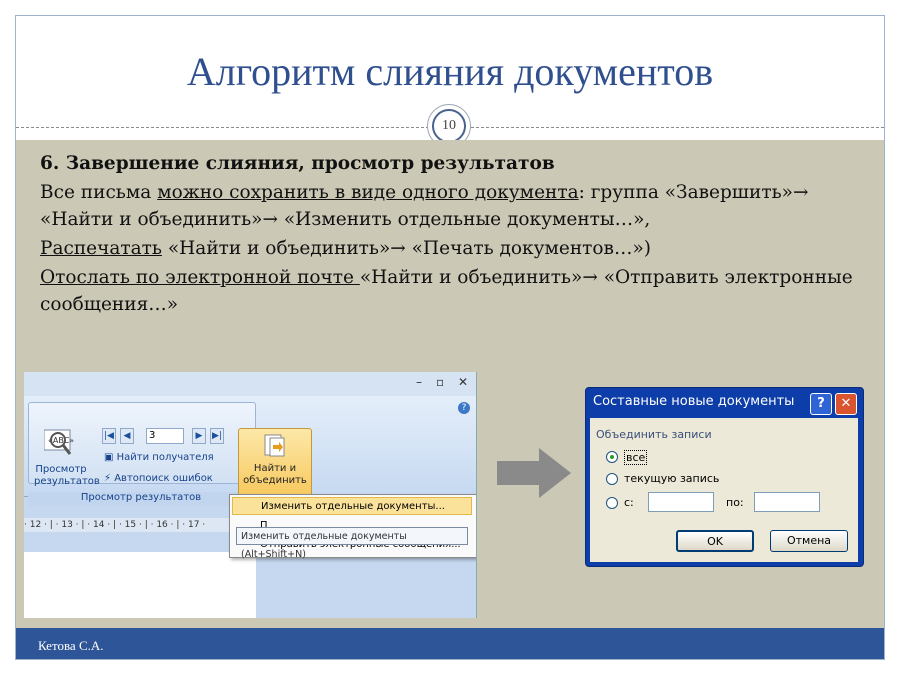 The image size is (900, 675). Describe the element at coordinates (109, 478) in the screenshot. I see `check-icon: ⚡` at that location.